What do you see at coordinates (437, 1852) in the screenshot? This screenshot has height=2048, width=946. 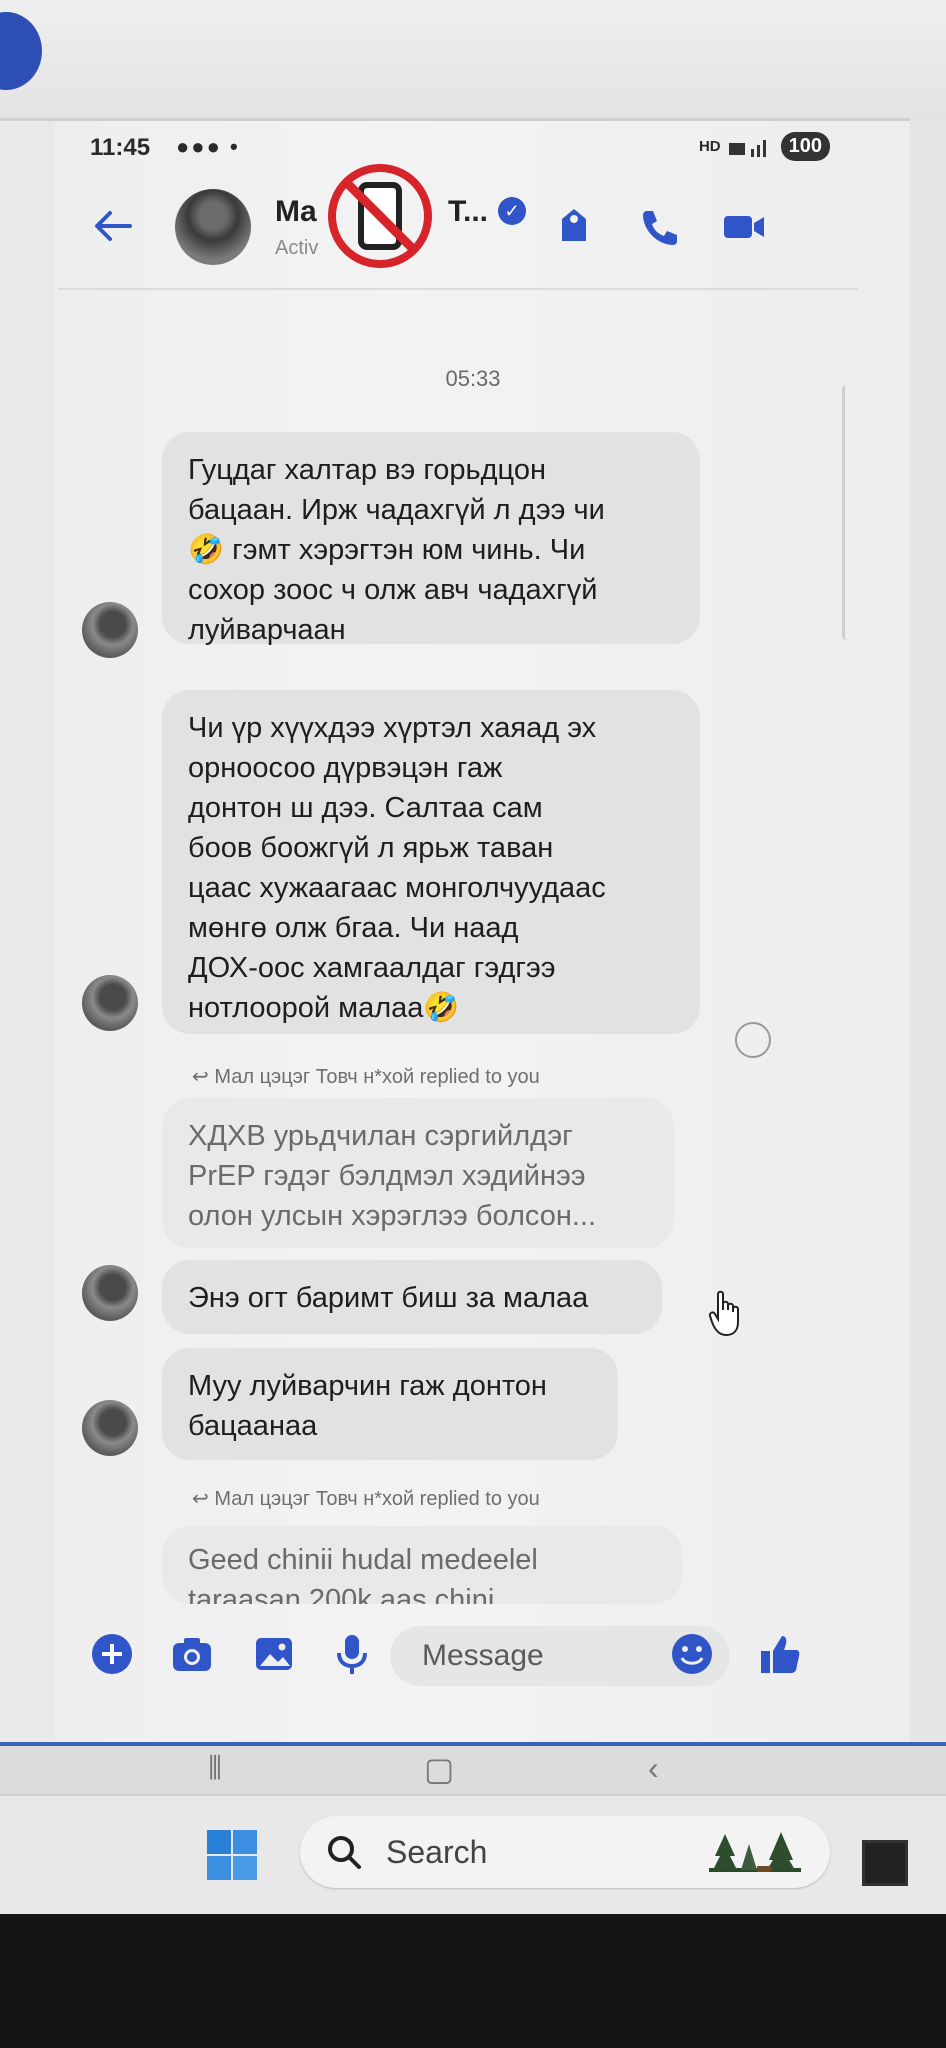 I see `search-label: Search` at bounding box center [437, 1852].